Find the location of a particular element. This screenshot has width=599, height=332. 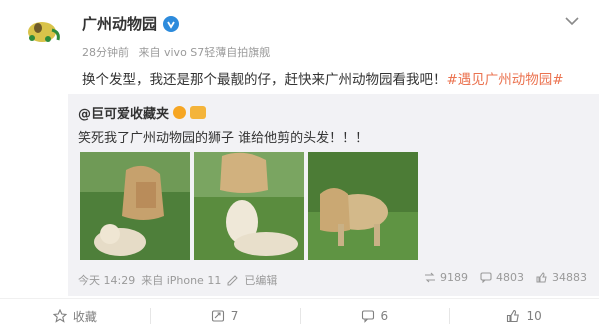

comment-action-count: 6 is located at coordinates (384, 316).